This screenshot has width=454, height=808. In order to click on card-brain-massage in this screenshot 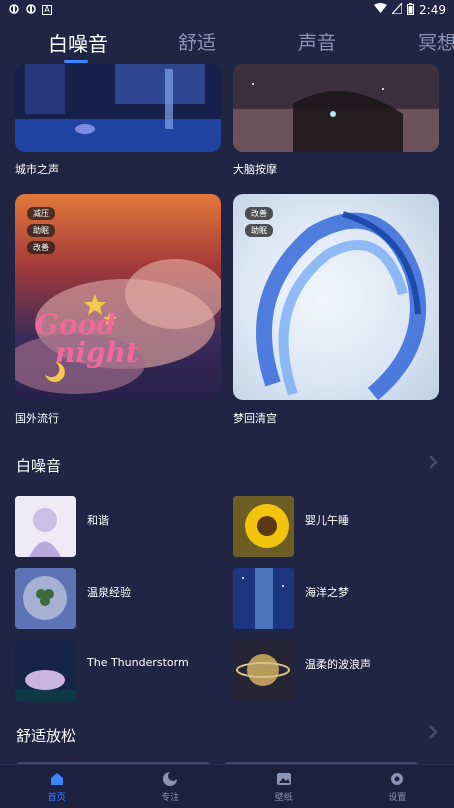, I will do `click(336, 108)`.